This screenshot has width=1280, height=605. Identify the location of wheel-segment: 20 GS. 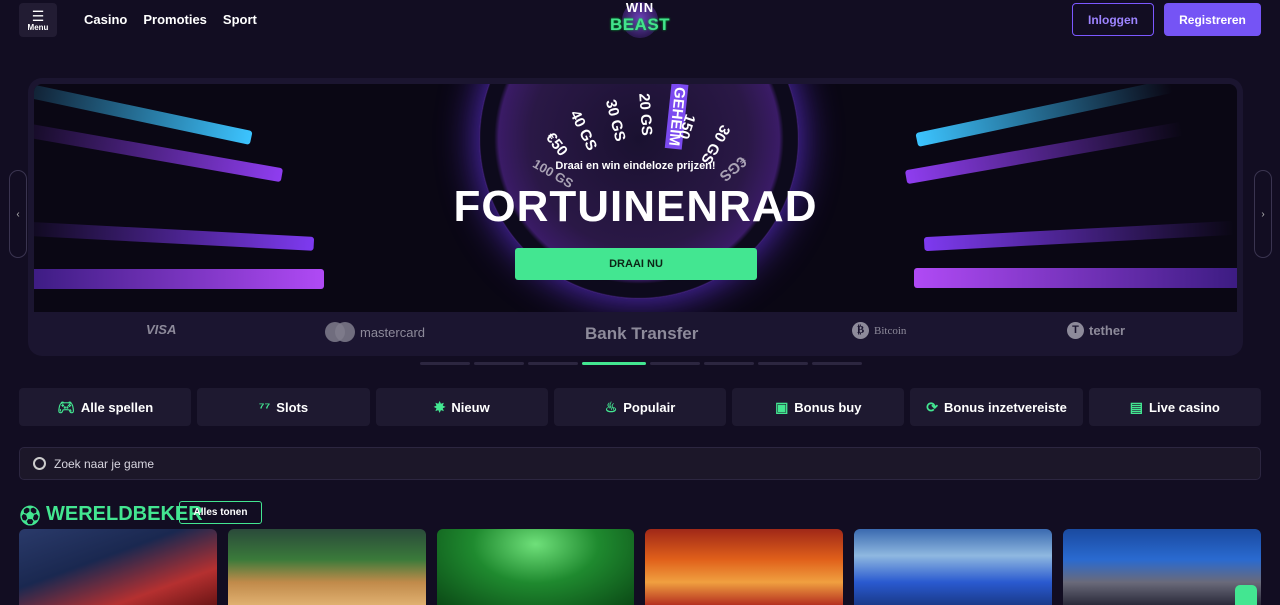
(645, 114).